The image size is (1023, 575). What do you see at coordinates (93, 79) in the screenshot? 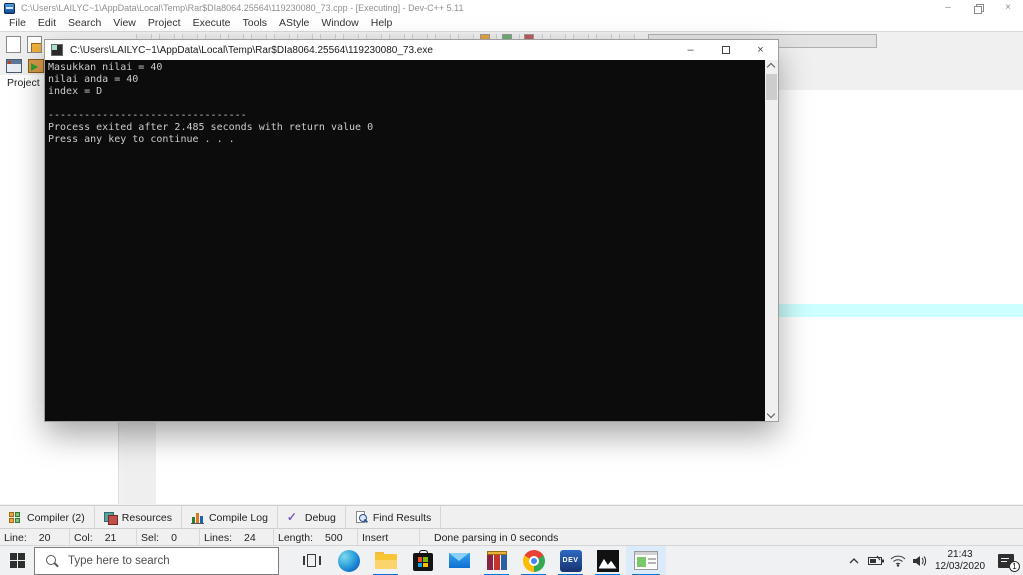
I see `console-line: nilai anda = 40` at bounding box center [93, 79].